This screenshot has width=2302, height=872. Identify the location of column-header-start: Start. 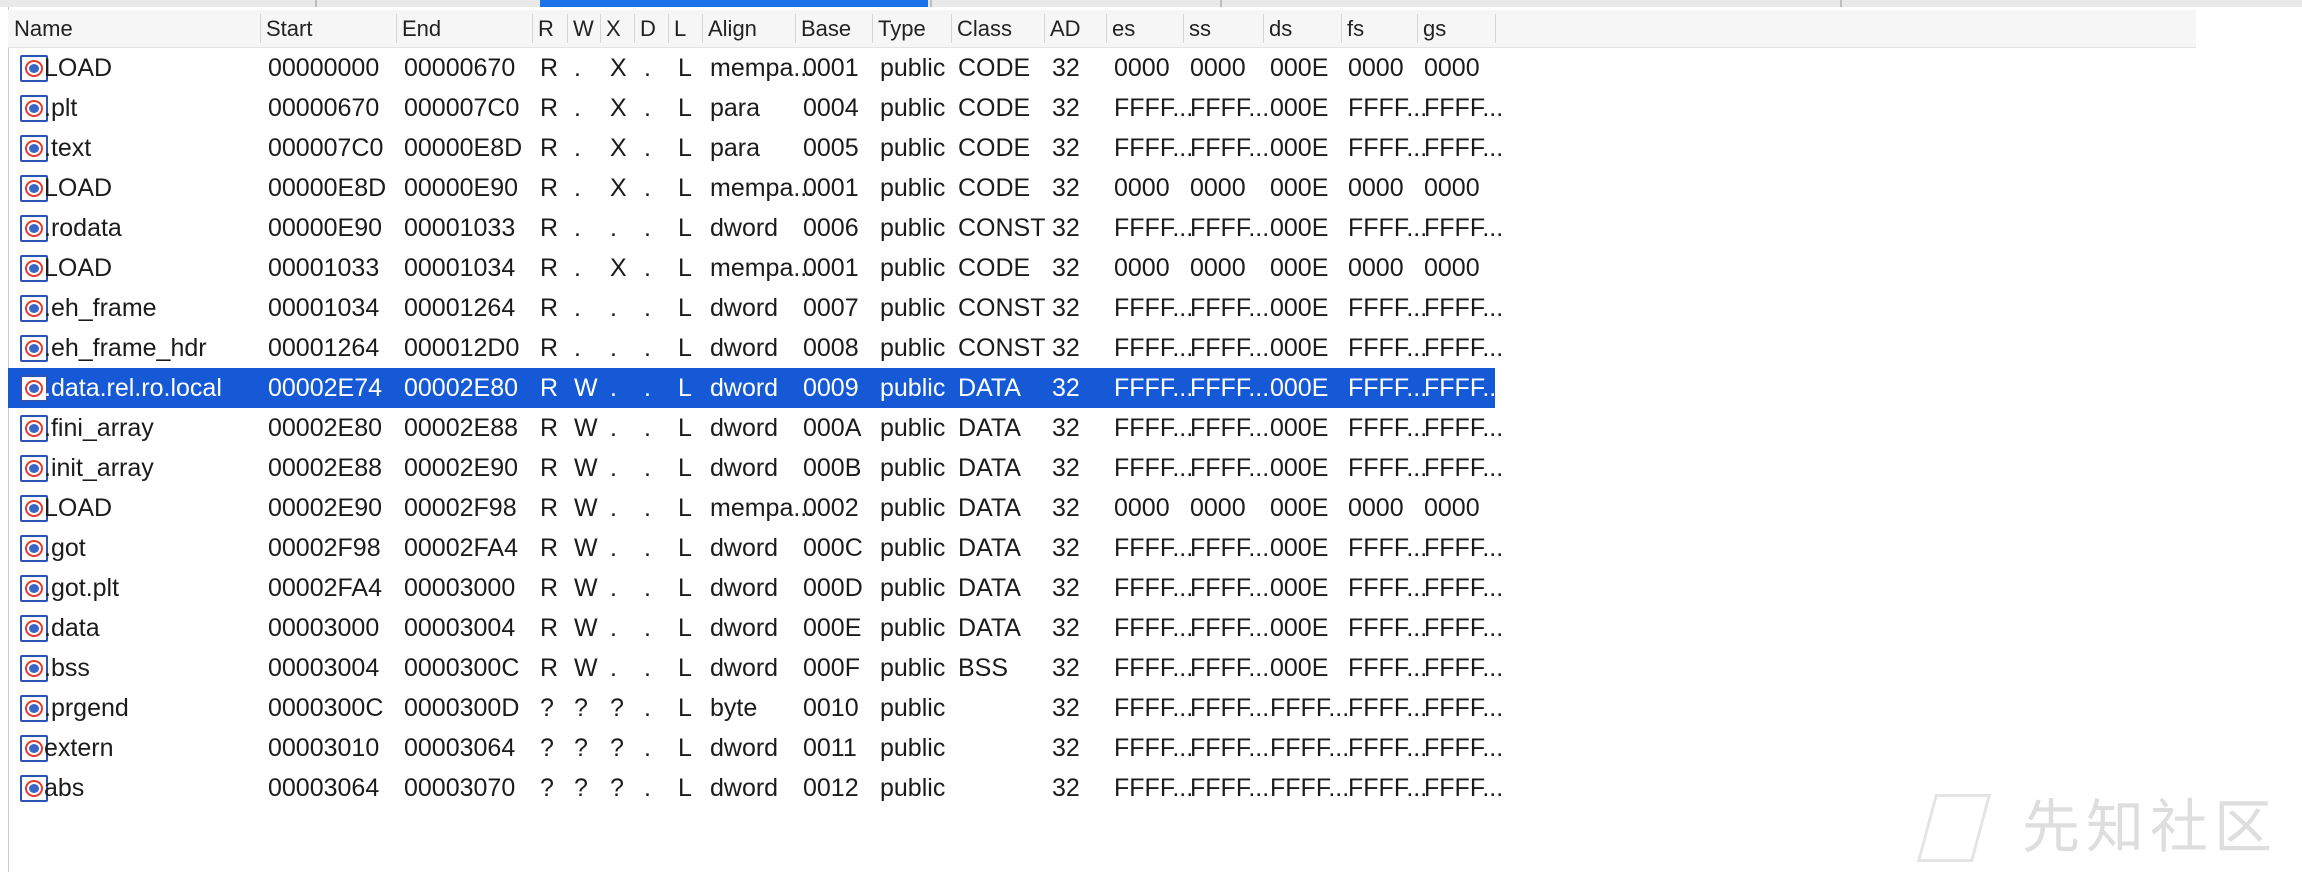
(289, 28).